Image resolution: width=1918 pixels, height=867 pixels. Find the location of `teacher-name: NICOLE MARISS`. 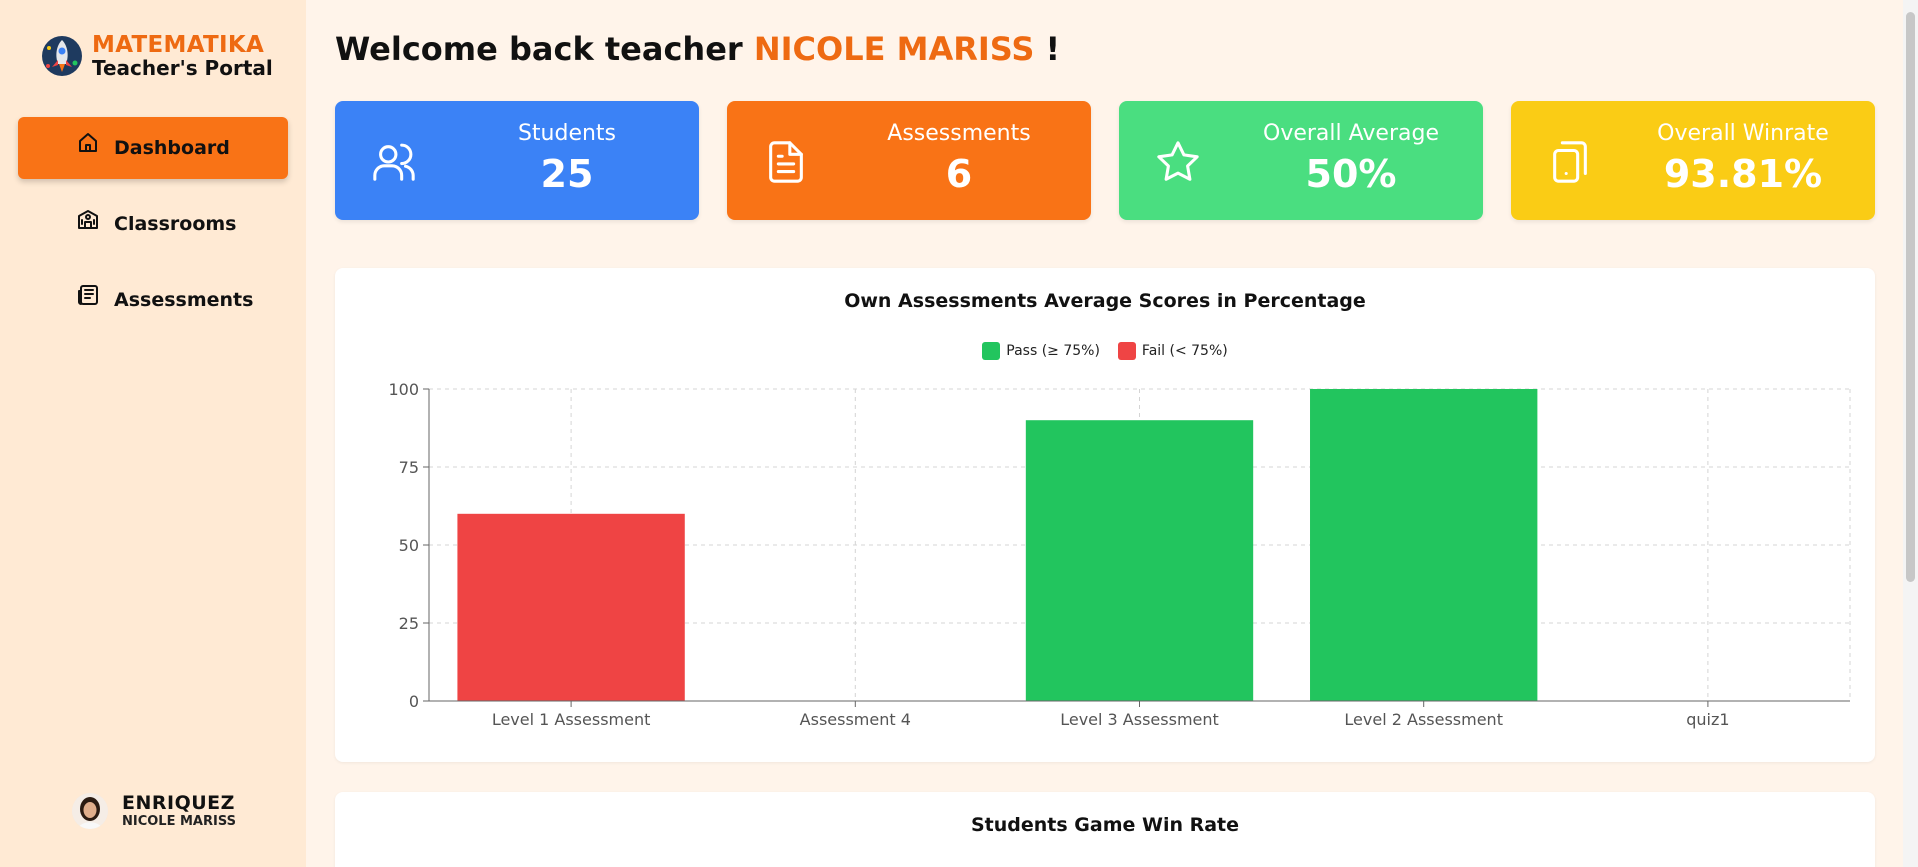

teacher-name: NICOLE MARISS is located at coordinates (894, 49).